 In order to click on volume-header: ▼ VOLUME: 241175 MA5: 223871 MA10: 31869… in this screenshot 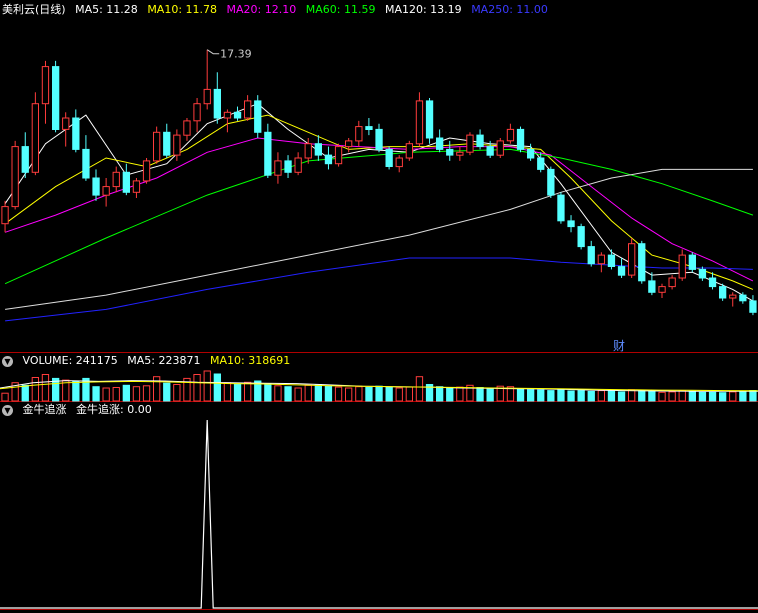, I will do `click(148, 361)`.